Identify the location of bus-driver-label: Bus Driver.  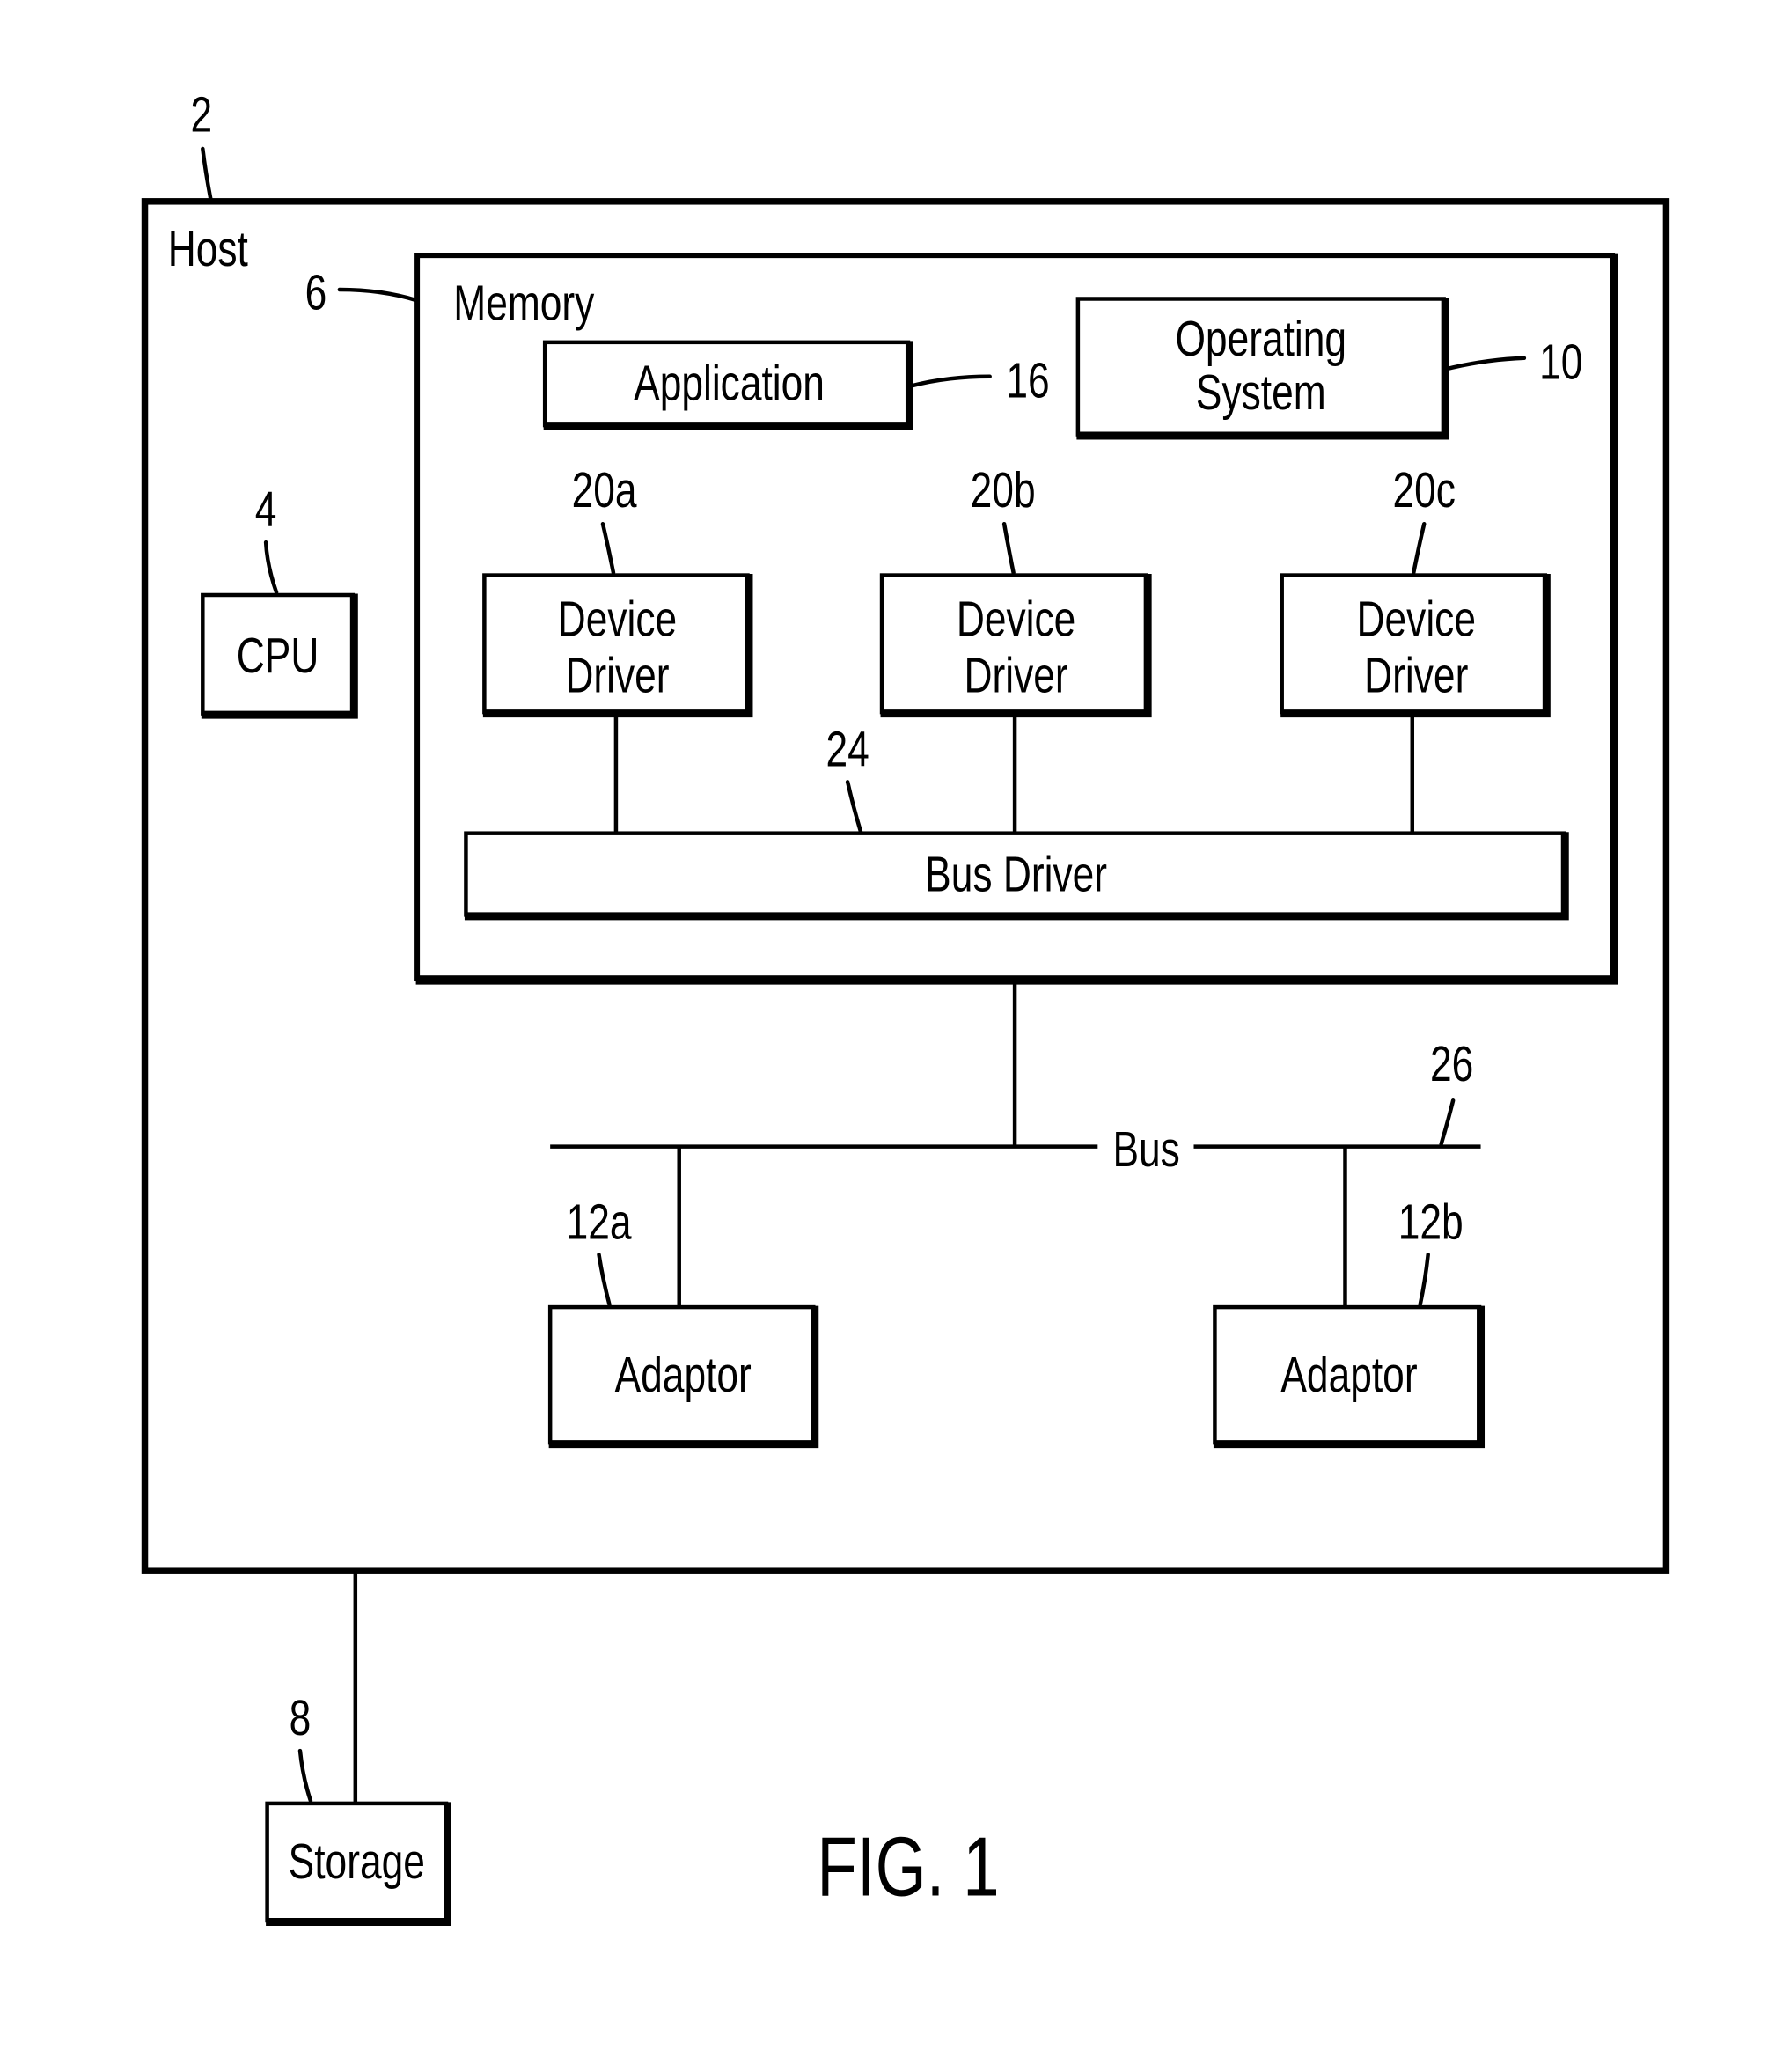
(1016, 874).